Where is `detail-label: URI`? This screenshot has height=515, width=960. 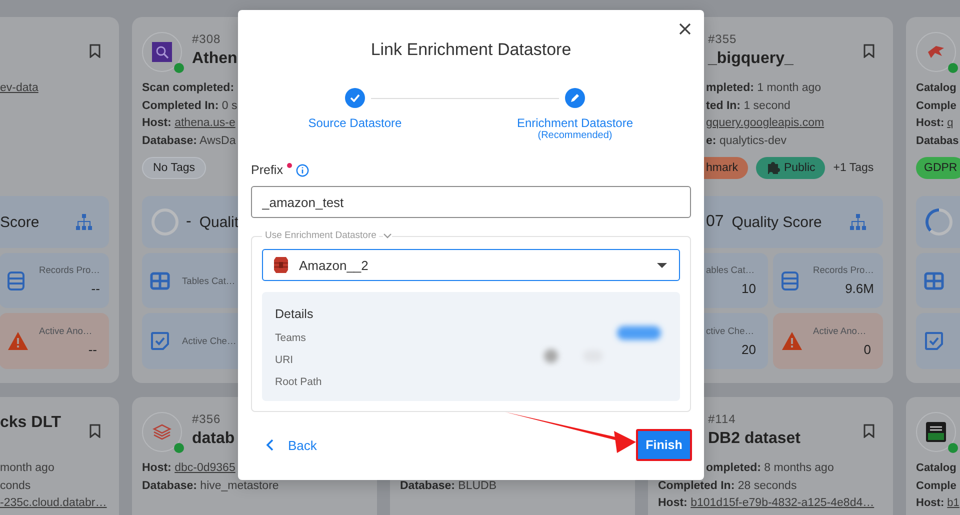
detail-label: URI is located at coordinates (284, 360).